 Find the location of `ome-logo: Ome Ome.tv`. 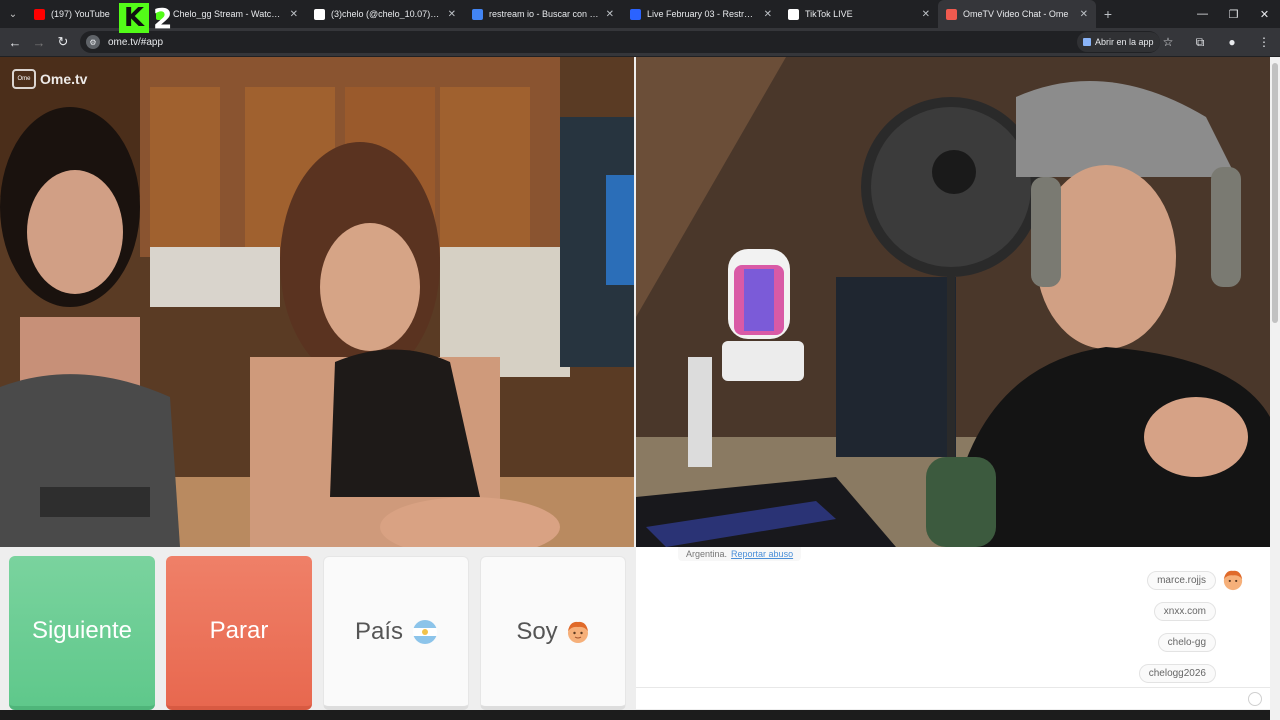

ome-logo: Ome Ome.tv is located at coordinates (49, 79).